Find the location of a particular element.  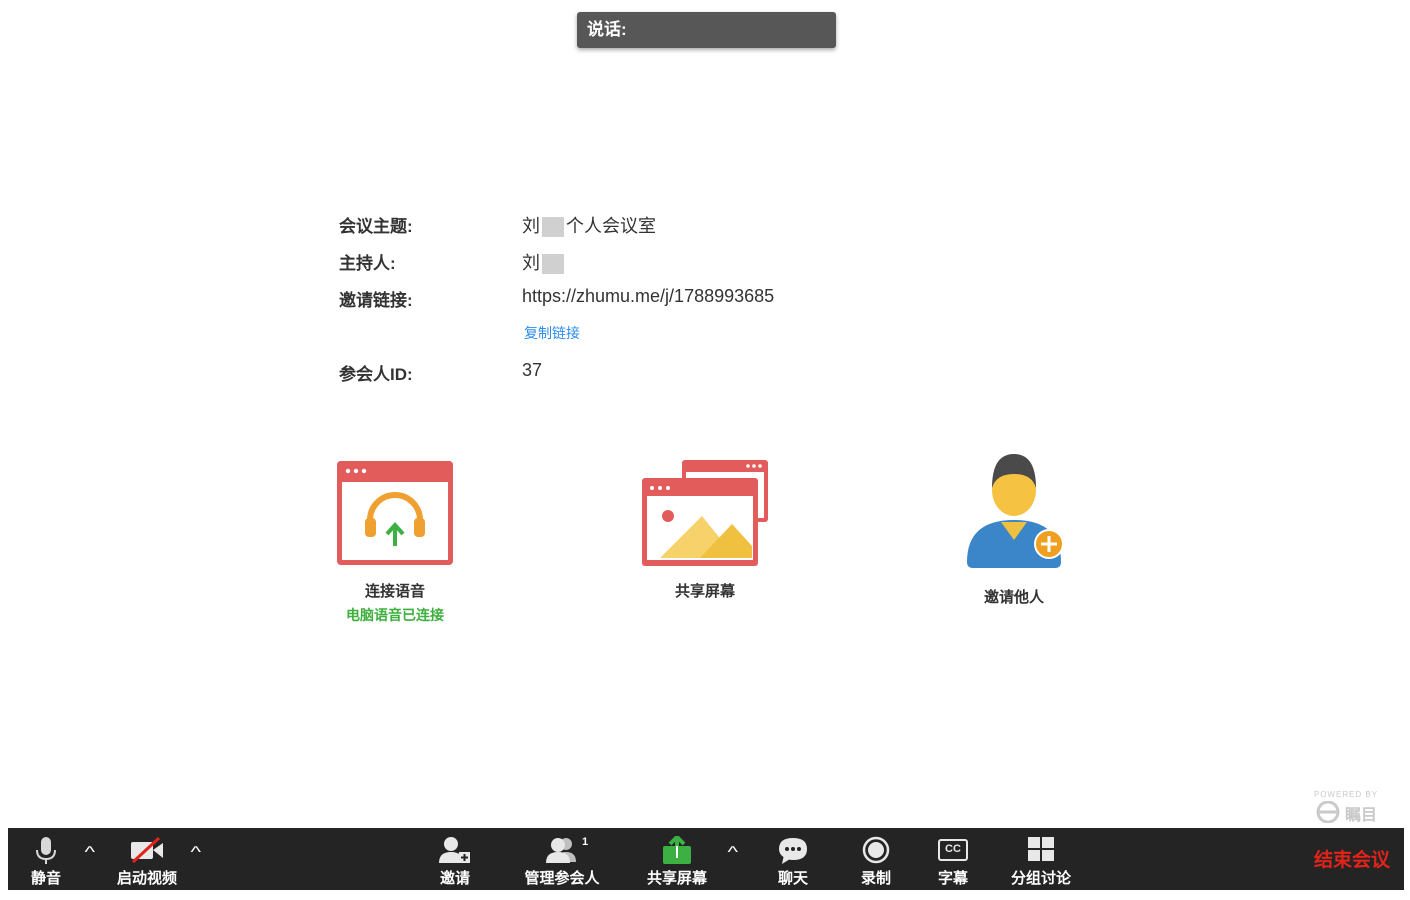

invite-others-label: 邀请他人 is located at coordinates (1013, 597).